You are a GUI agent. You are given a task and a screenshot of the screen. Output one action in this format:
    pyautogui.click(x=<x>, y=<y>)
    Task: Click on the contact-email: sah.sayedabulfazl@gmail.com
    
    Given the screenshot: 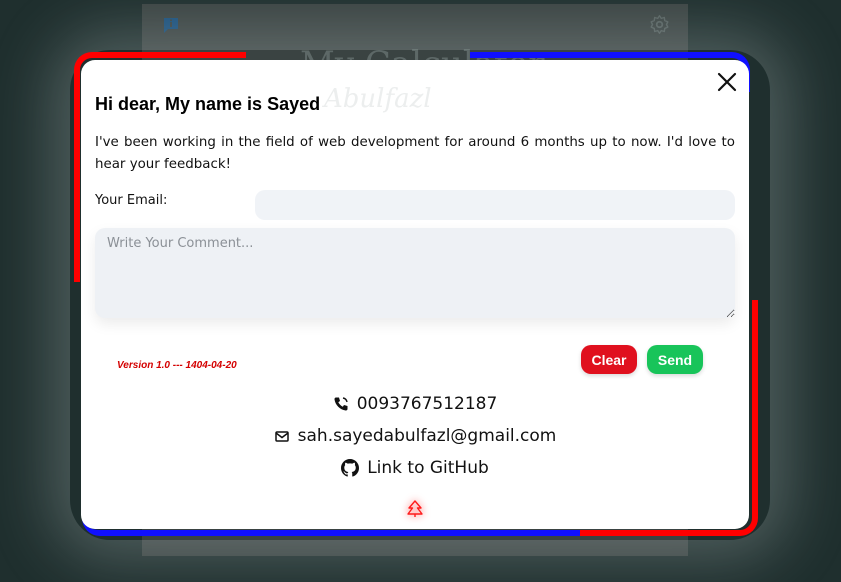 What is the action you would take?
    pyautogui.click(x=415, y=436)
    